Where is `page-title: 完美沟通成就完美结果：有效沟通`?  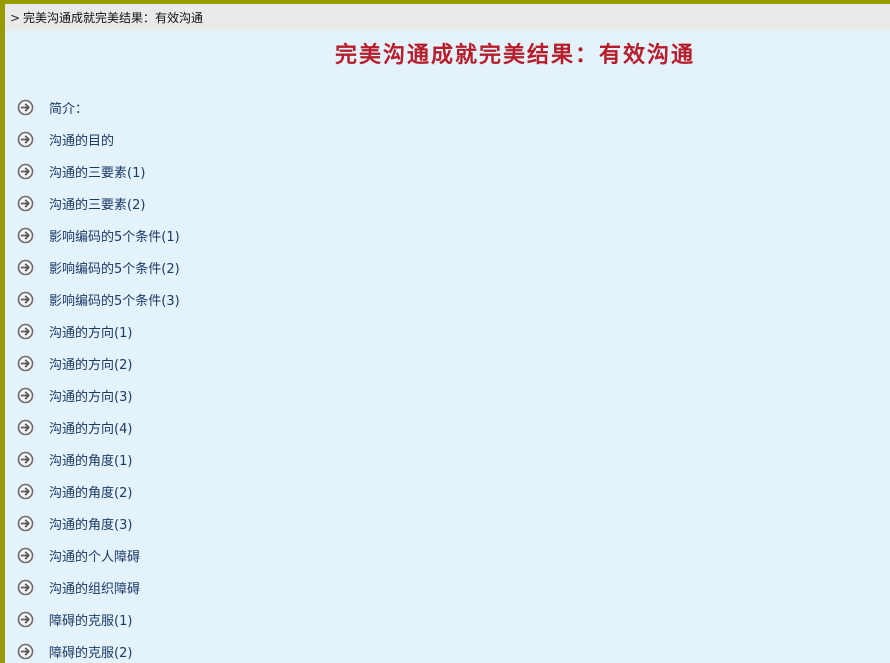
page-title: 完美沟通成就完美结果：有效沟通 is located at coordinates (514, 55).